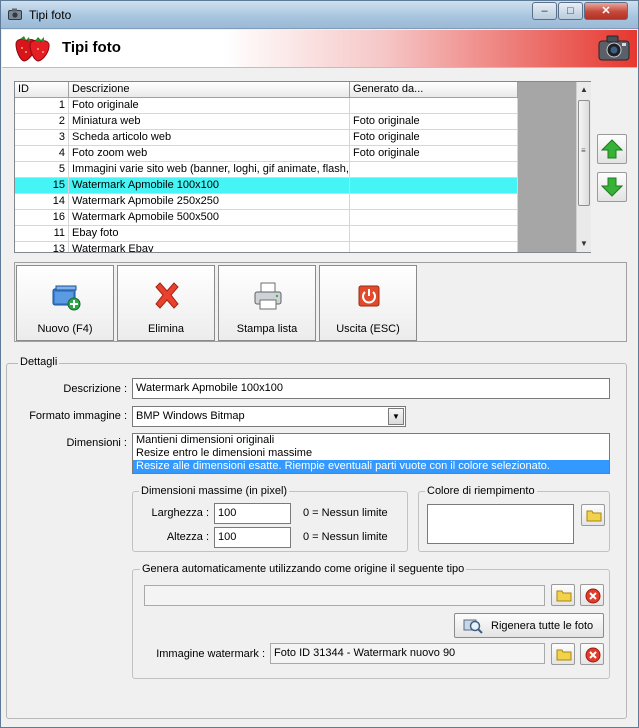 Image resolution: width=639 pixels, height=728 pixels. Describe the element at coordinates (209, 202) in the screenshot. I see `cell-descrizione: Watermark Apmobile 250x250` at that location.